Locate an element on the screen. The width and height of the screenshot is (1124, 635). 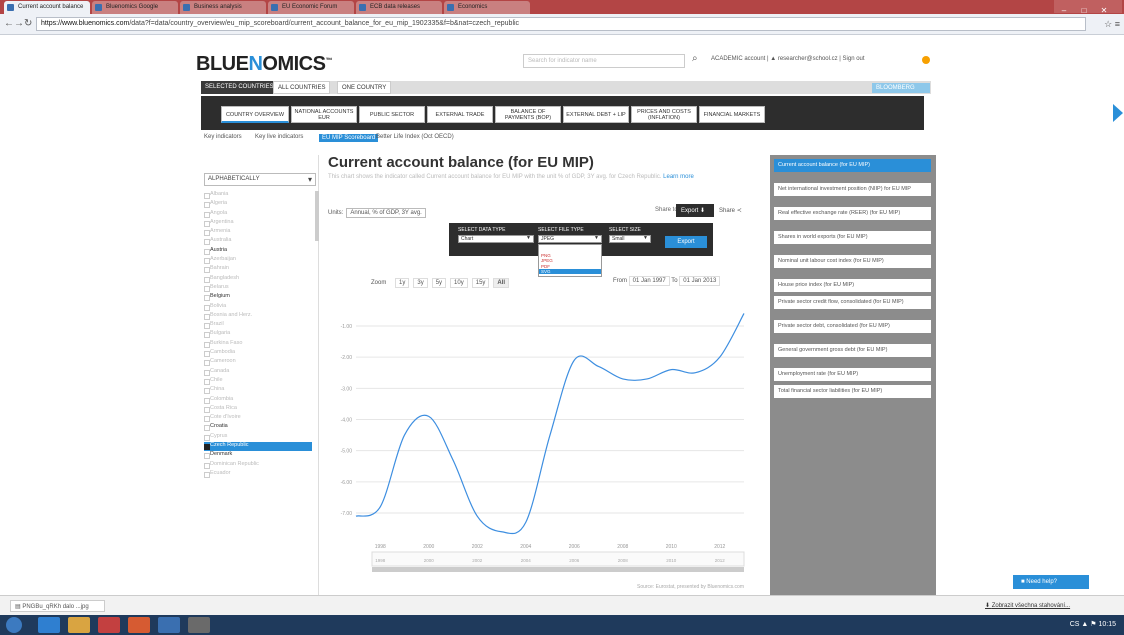
zoom-all: All is located at coordinates (501, 283).